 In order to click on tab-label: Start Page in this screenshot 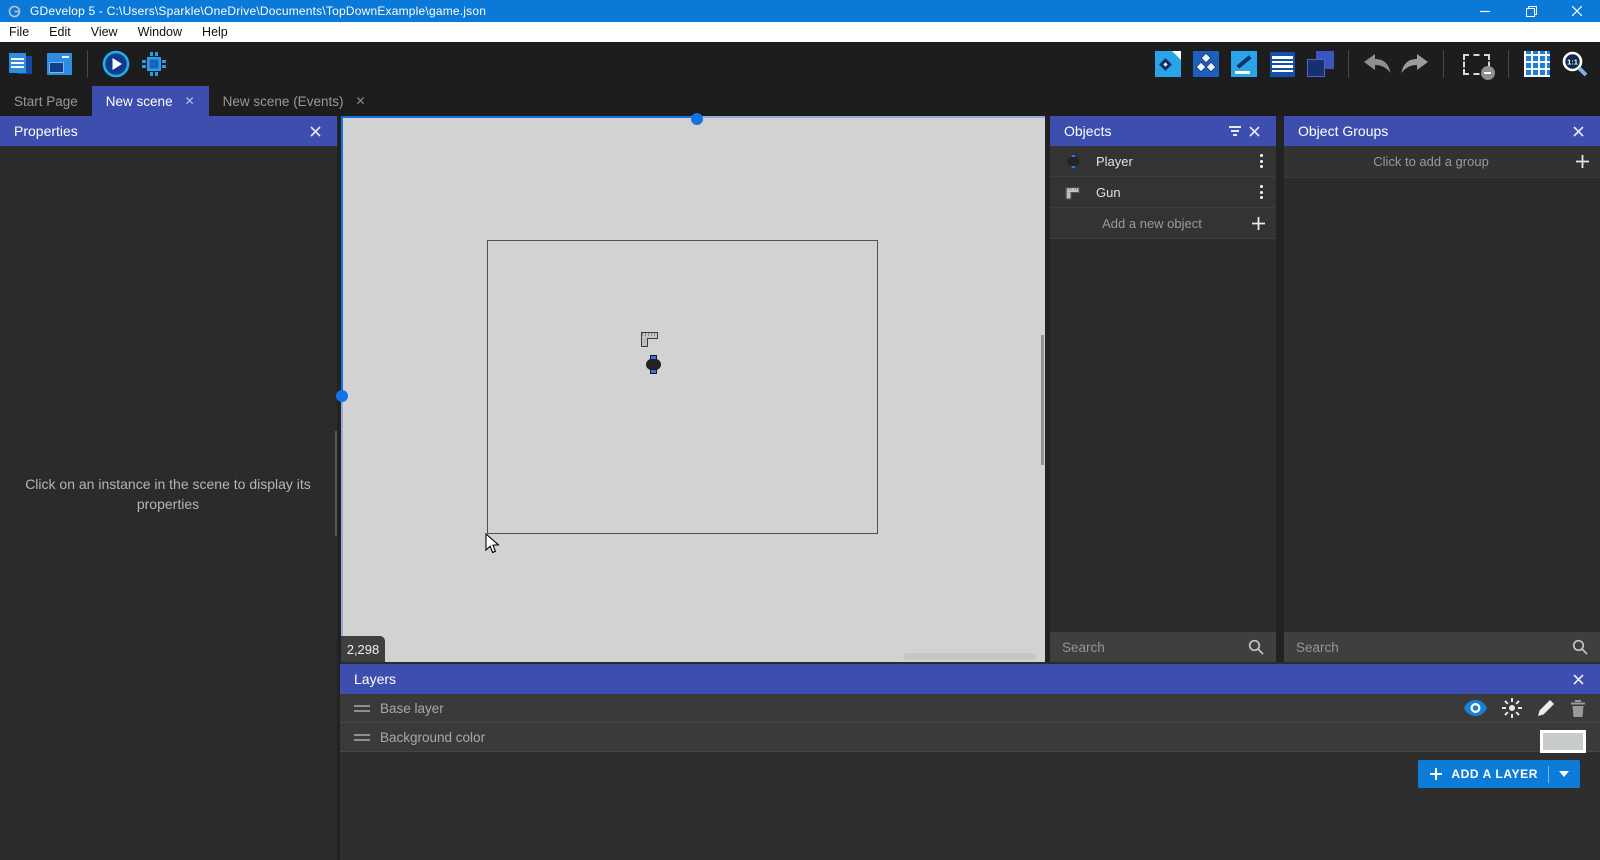, I will do `click(46, 101)`.